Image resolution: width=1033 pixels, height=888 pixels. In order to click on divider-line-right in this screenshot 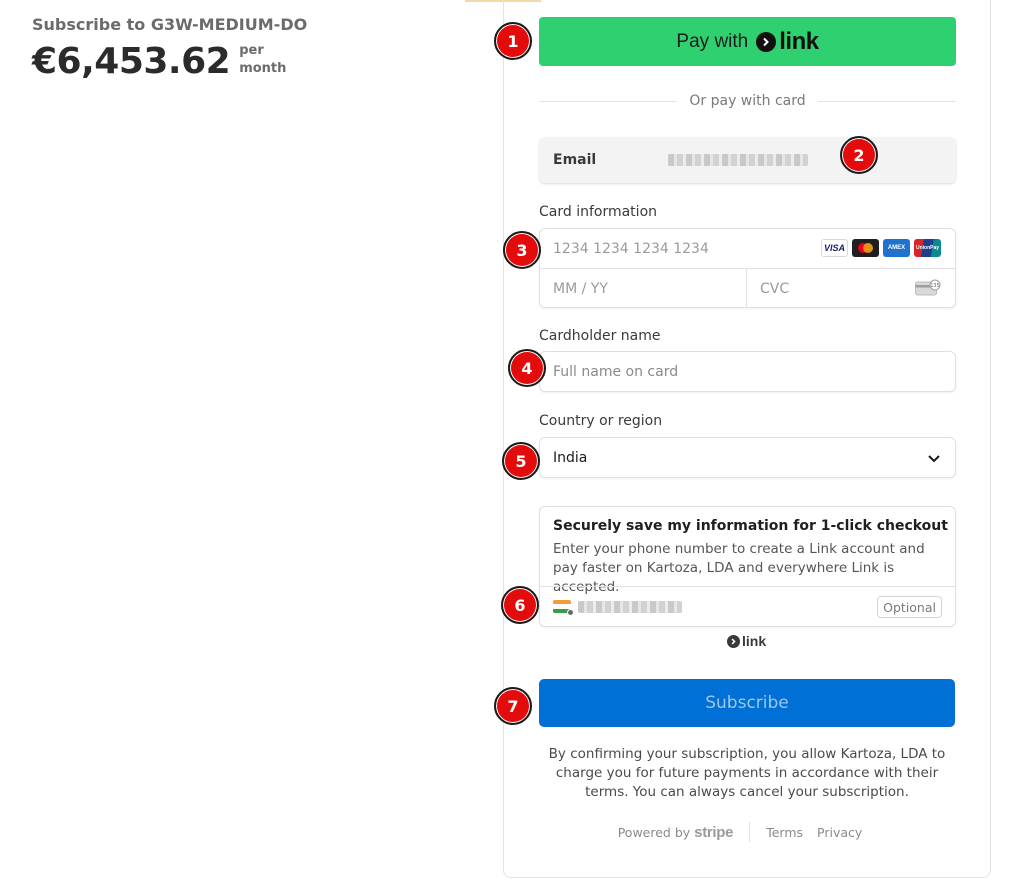, I will do `click(887, 101)`.